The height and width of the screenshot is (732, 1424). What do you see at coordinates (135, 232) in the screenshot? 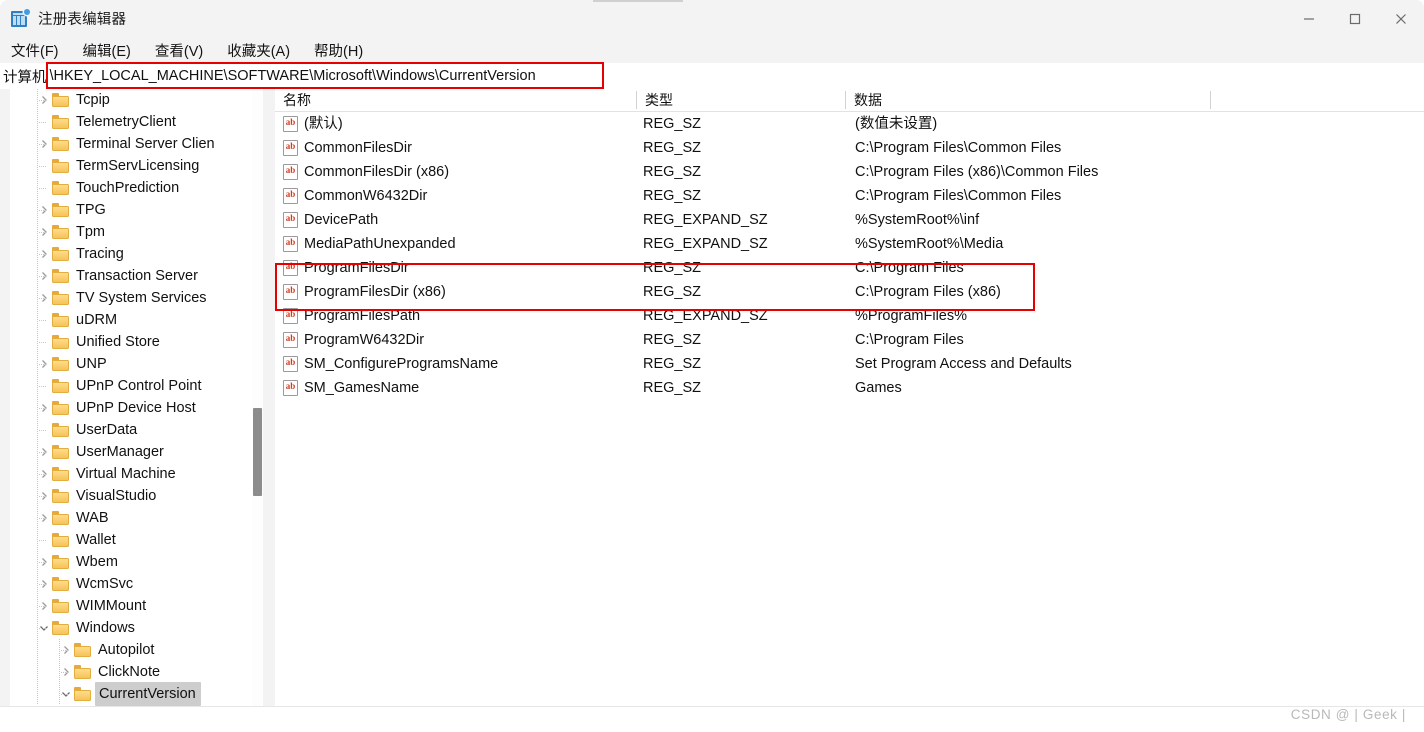
I see `tree-item-tpm: Tpm` at bounding box center [135, 232].